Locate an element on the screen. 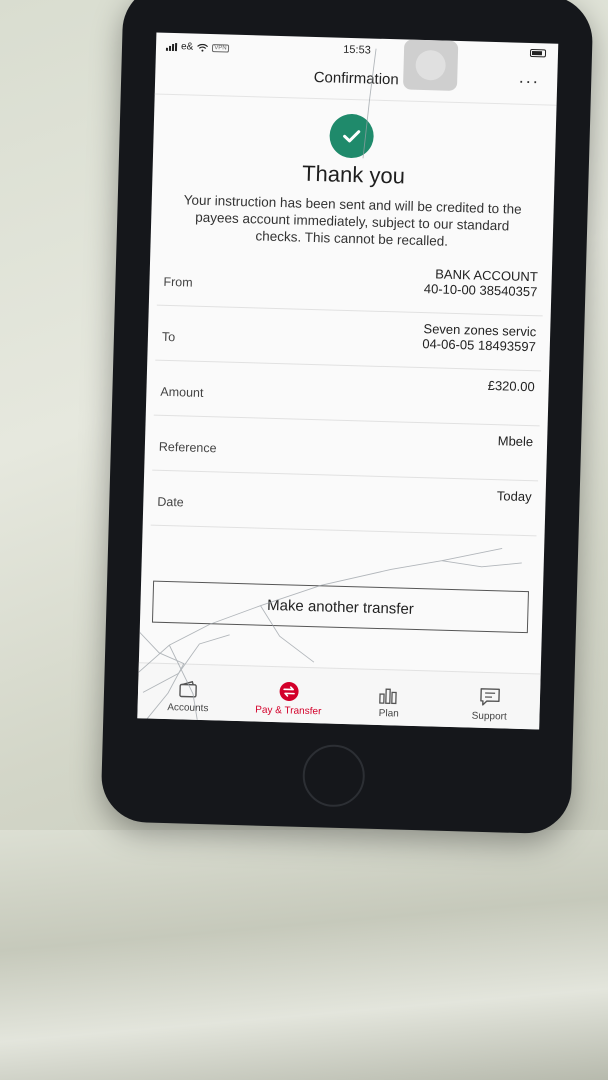 Image resolution: width=608 pixels, height=1080 pixels. page-title: Confirmation is located at coordinates (356, 78).